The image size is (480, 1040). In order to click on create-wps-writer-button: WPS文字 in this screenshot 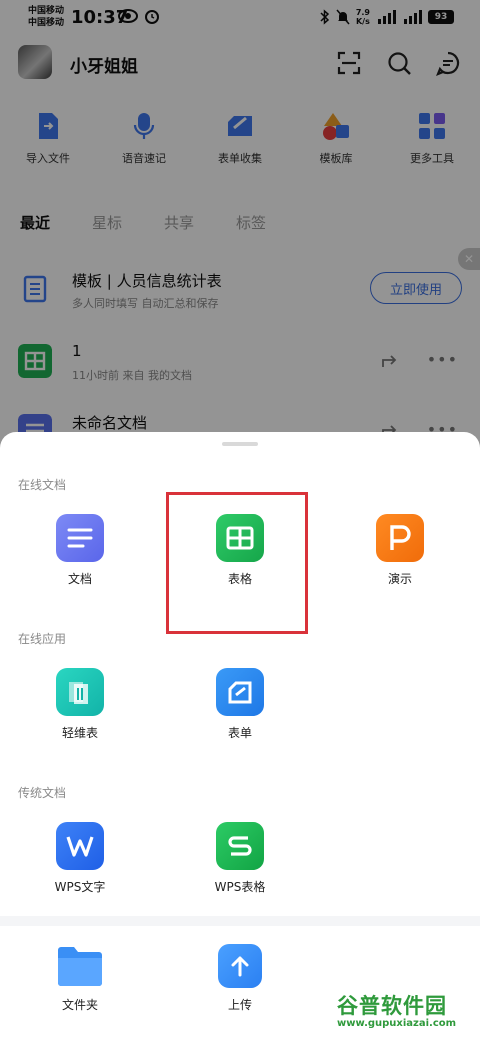, I will do `click(80, 858)`.